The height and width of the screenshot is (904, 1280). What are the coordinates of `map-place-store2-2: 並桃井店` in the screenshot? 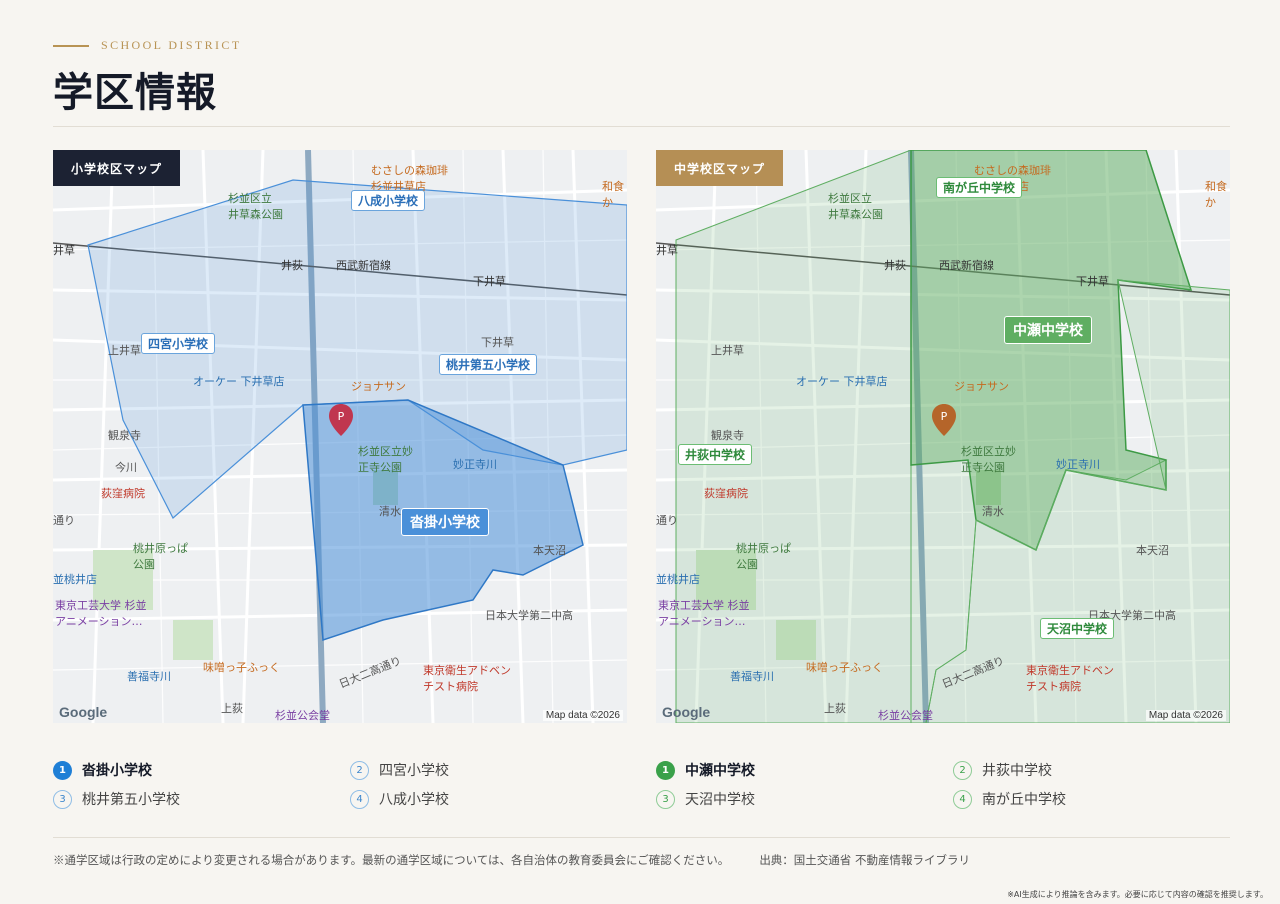 It's located at (678, 579).